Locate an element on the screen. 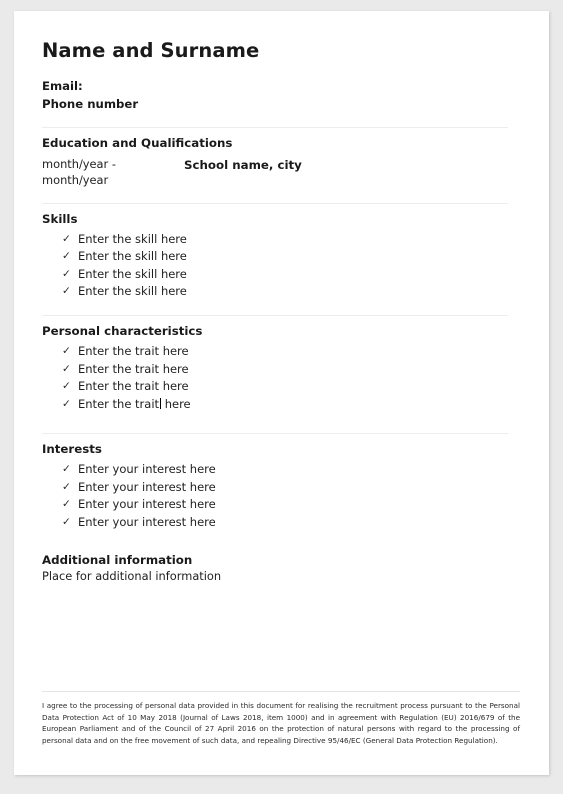 This screenshot has width=563, height=794. section-heading-interests: Interests is located at coordinates (72, 449).